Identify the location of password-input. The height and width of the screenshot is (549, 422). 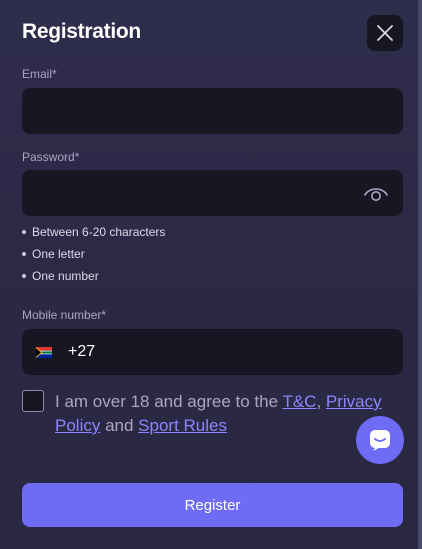
(212, 193).